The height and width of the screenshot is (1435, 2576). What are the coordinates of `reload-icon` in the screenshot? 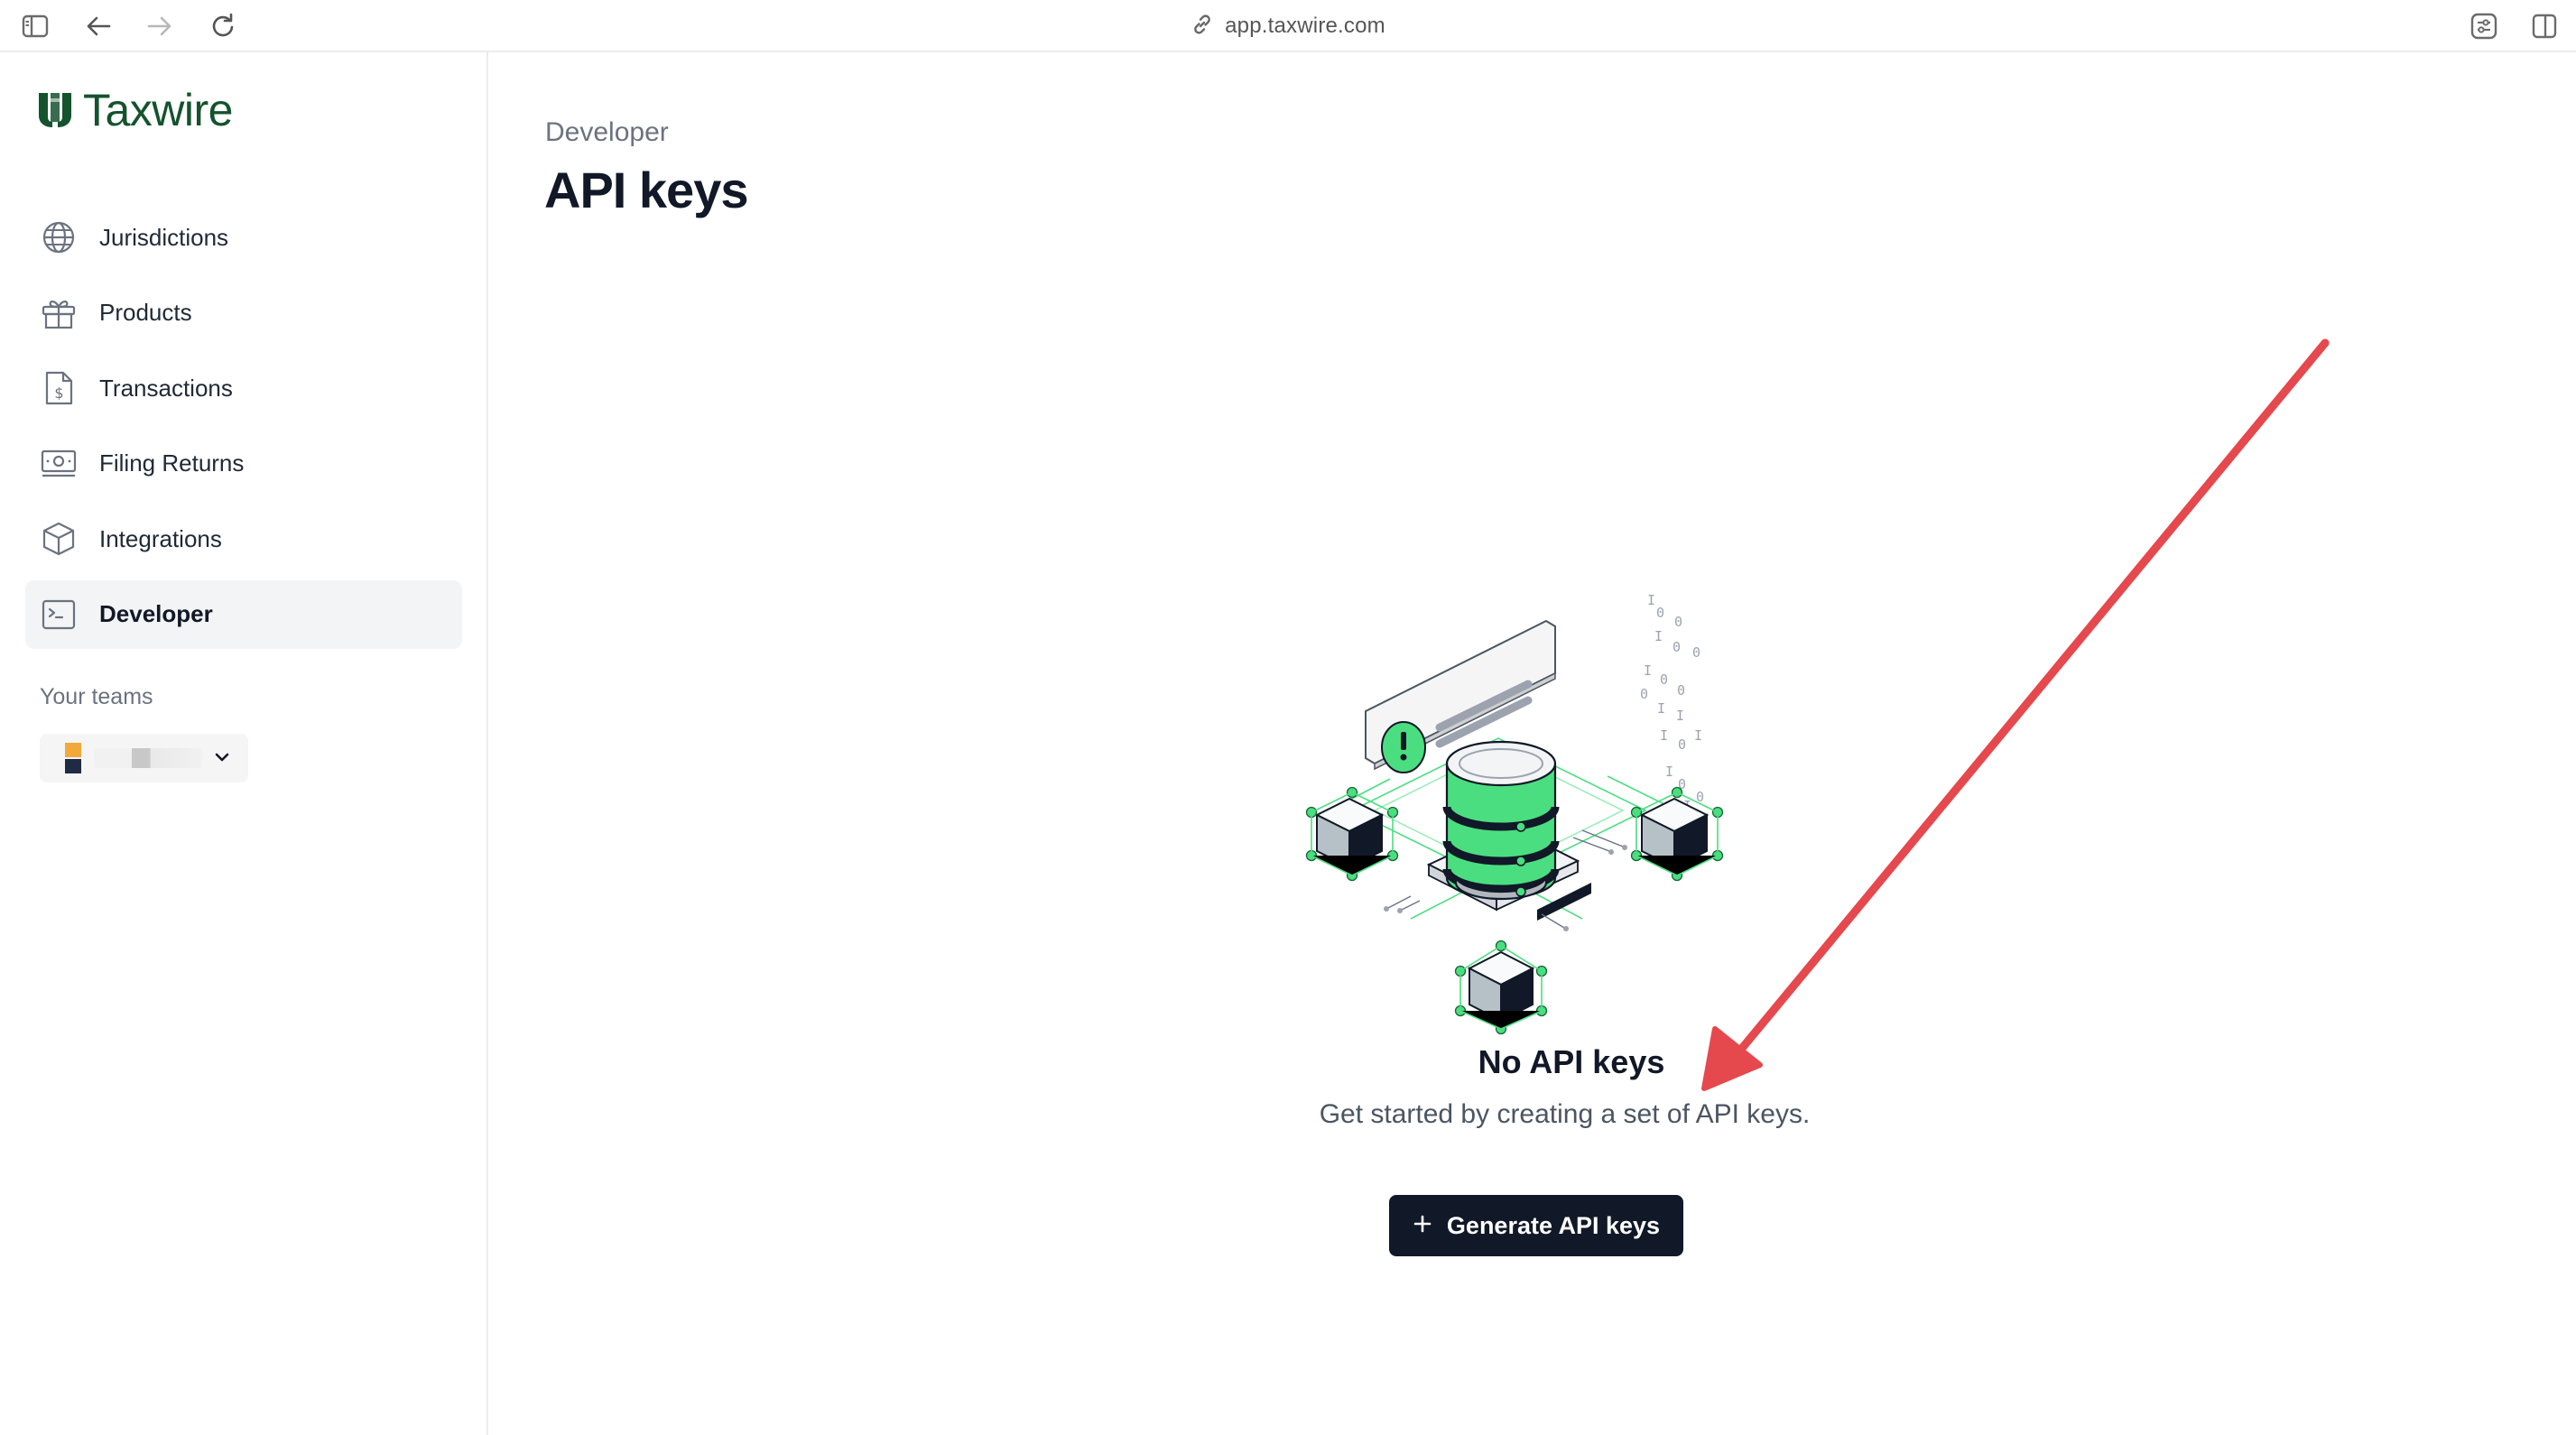 It's located at (223, 26).